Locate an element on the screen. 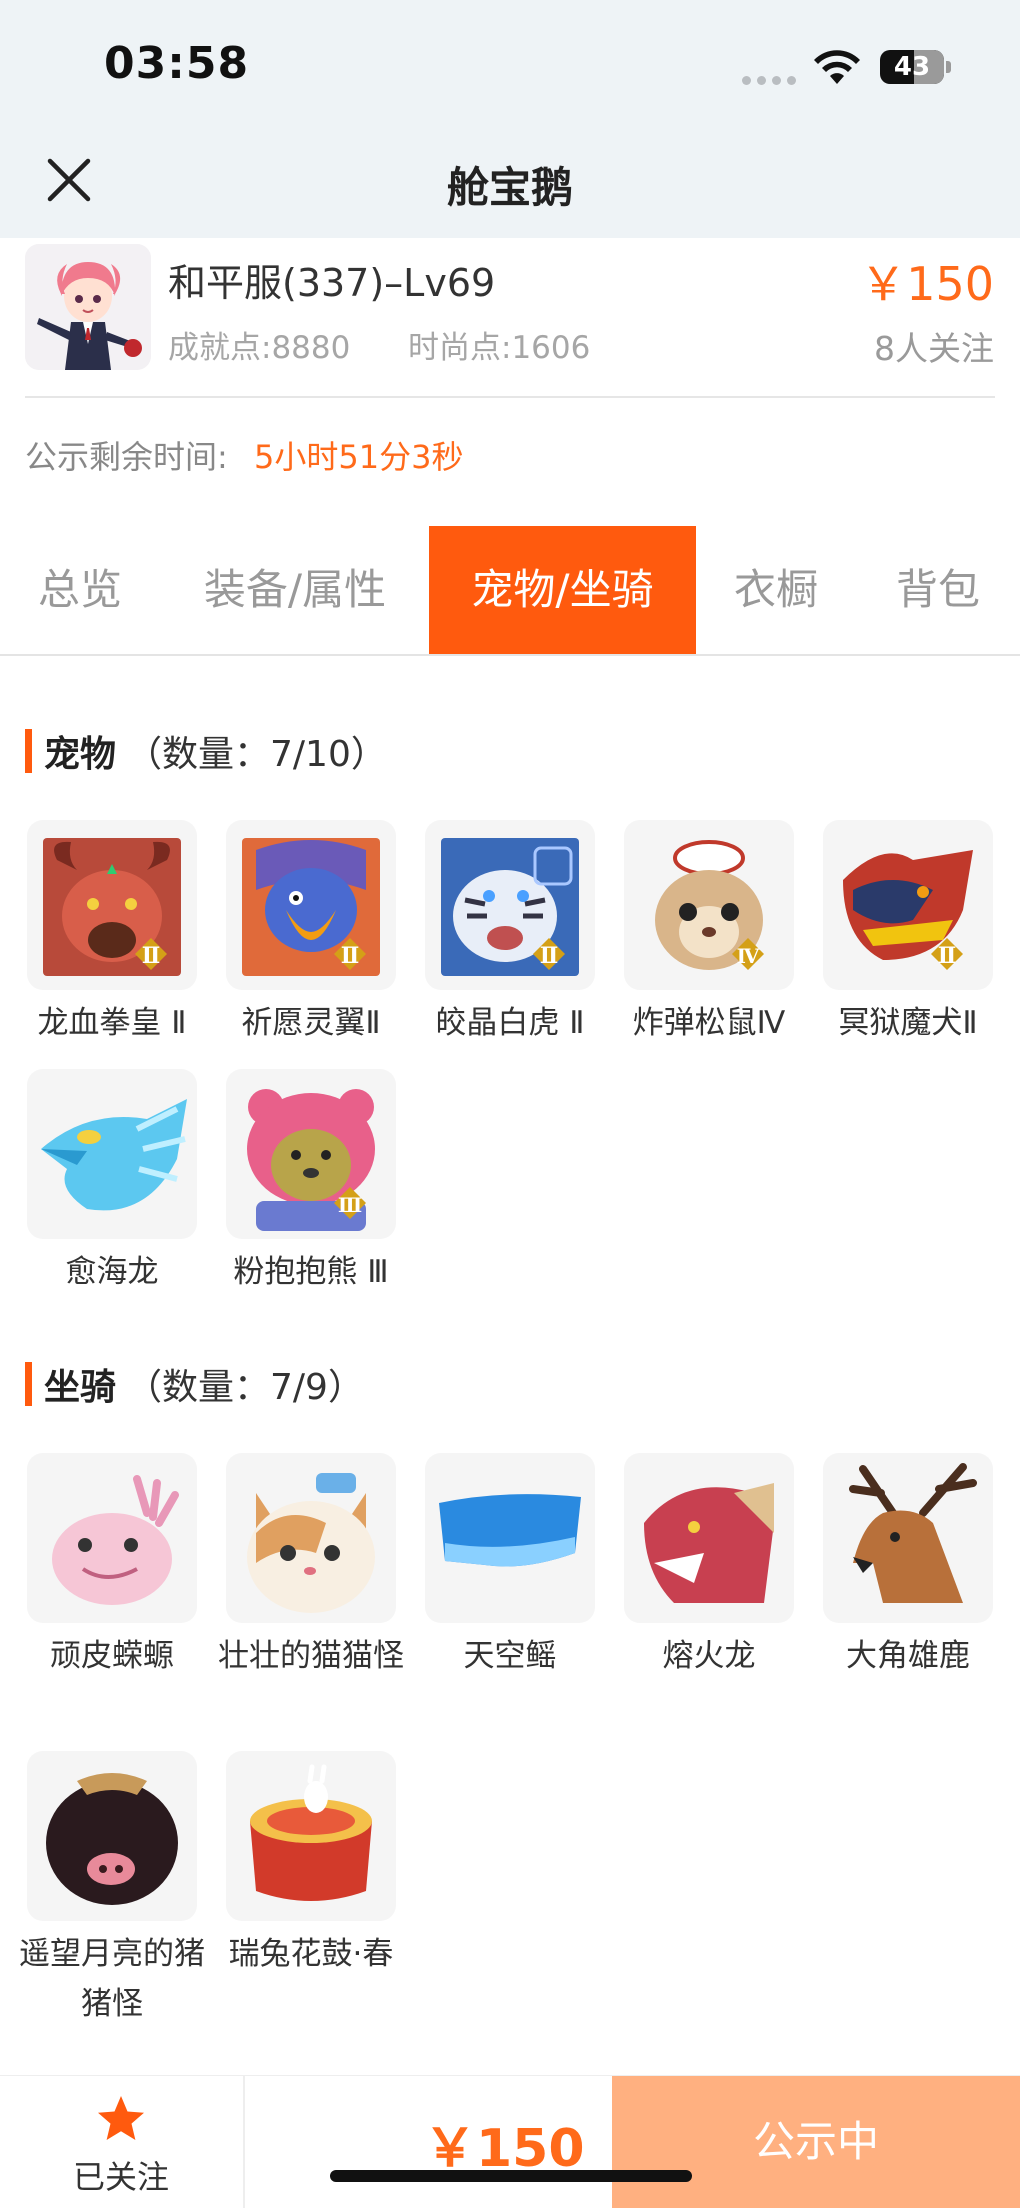 The image size is (1020, 2208). countdown-value: 5小时51分3秒 is located at coordinates (359, 457).